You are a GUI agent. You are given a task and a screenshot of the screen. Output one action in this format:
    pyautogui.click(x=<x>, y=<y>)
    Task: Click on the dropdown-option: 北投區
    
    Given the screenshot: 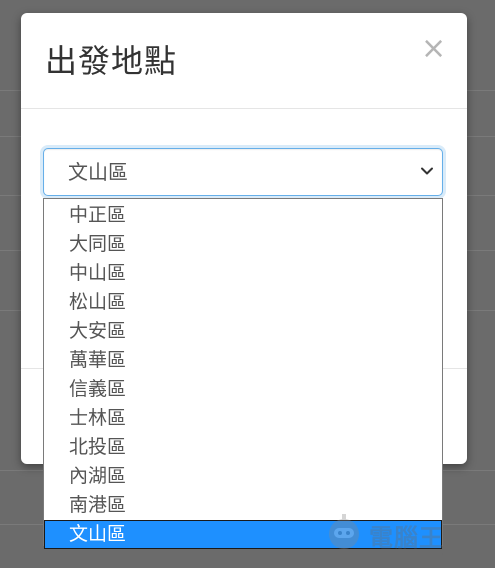 What is the action you would take?
    pyautogui.click(x=243, y=447)
    